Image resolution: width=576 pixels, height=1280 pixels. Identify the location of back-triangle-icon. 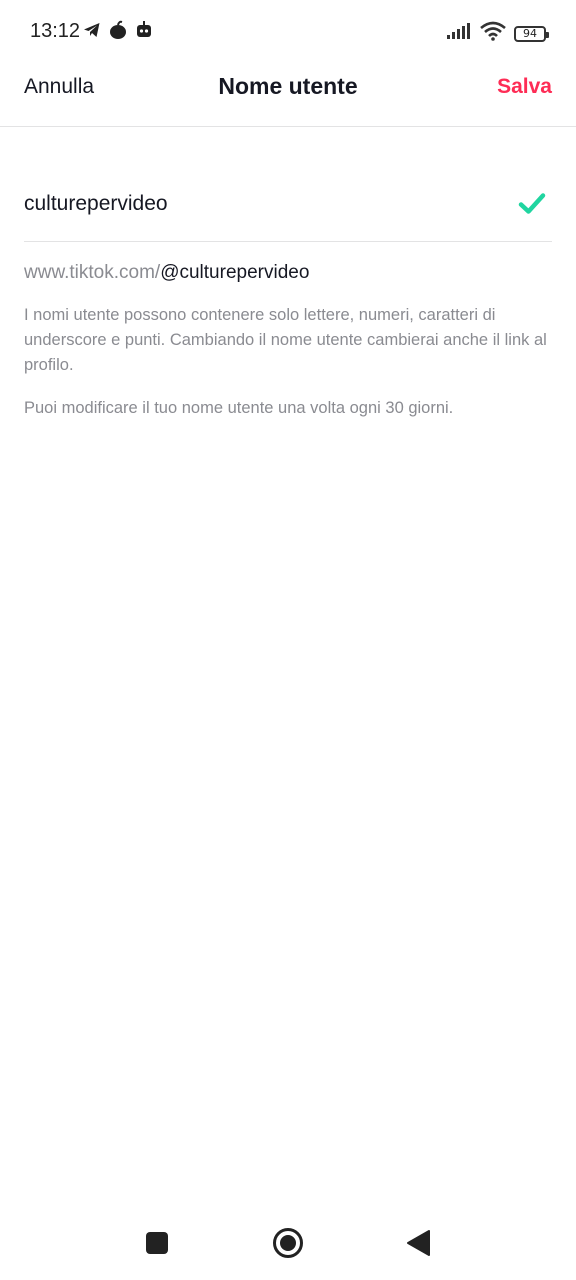
(418, 1243).